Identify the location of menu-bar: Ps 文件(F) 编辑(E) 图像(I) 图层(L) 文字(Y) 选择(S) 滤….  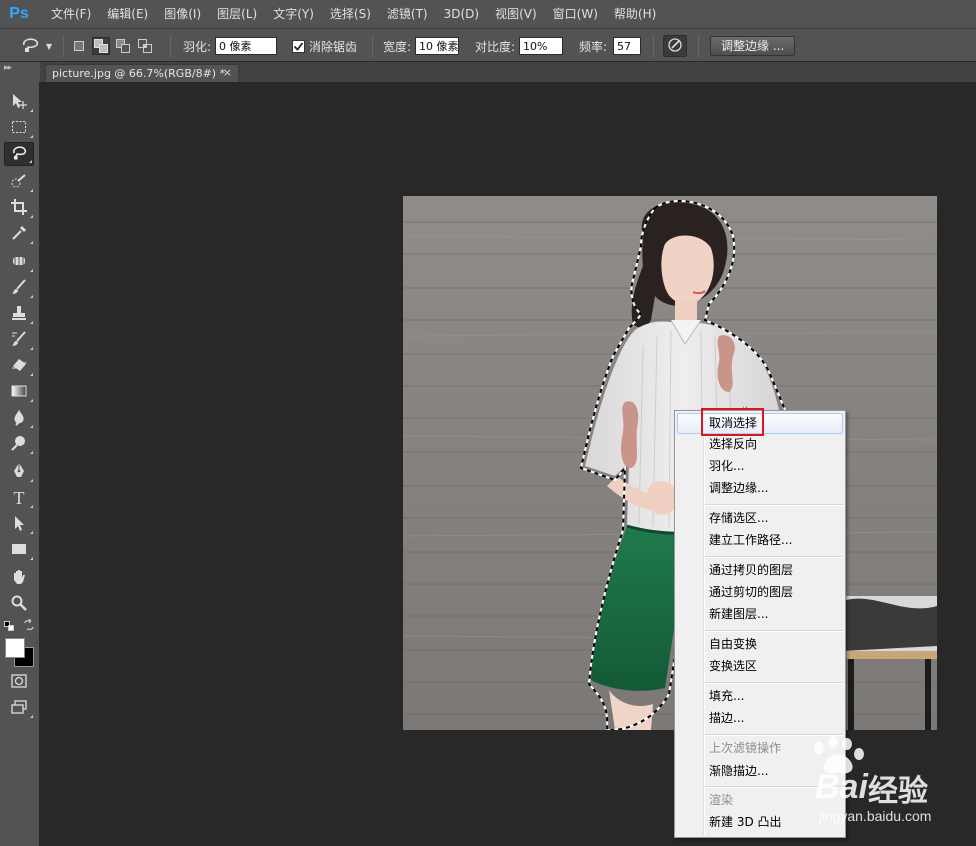
(488, 14).